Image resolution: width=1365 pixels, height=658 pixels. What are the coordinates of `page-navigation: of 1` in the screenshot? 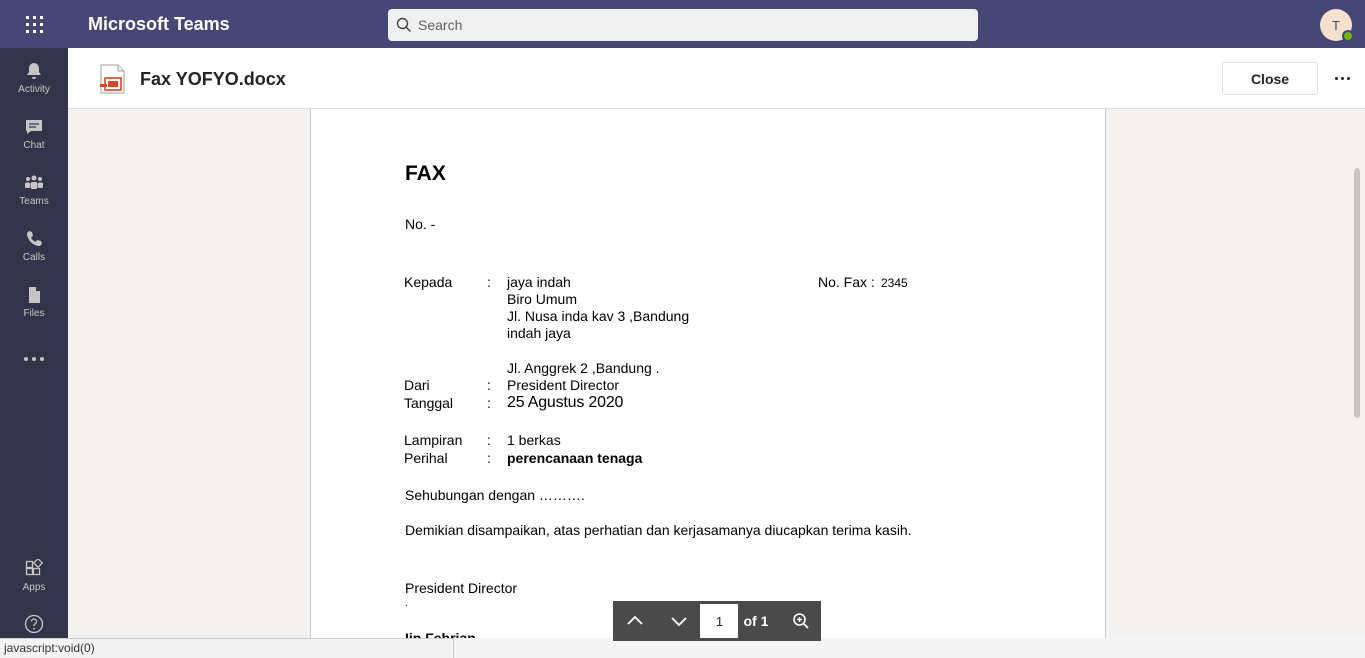 It's located at (717, 621).